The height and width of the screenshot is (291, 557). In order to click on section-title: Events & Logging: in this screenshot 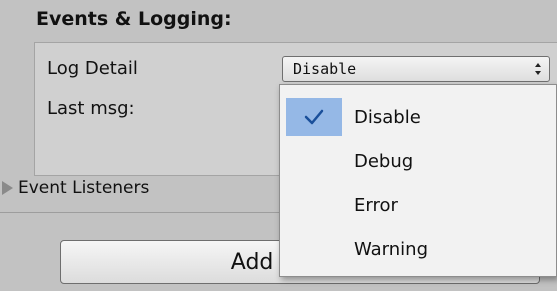, I will do `click(134, 19)`.